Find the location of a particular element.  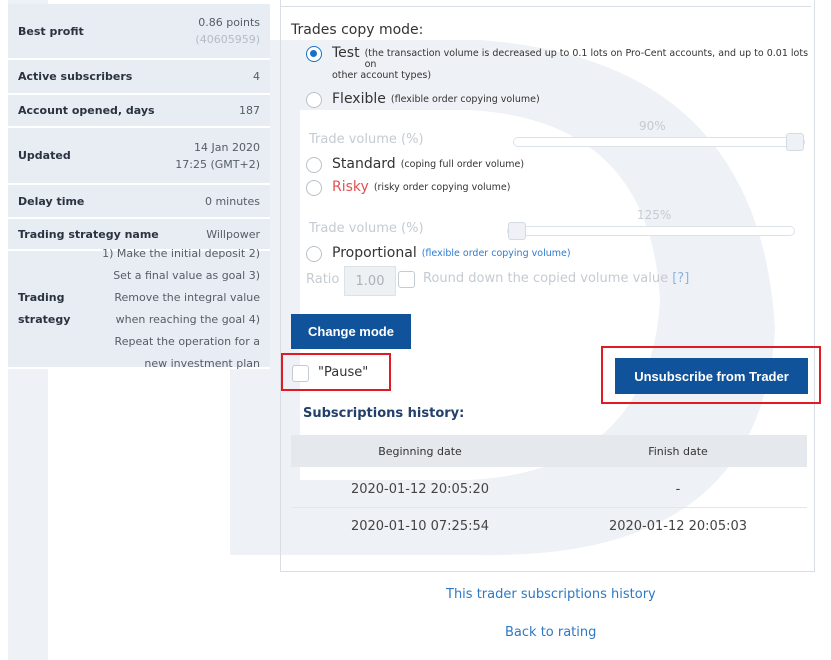

updated-date: 14 Jan 2020 is located at coordinates (227, 147).